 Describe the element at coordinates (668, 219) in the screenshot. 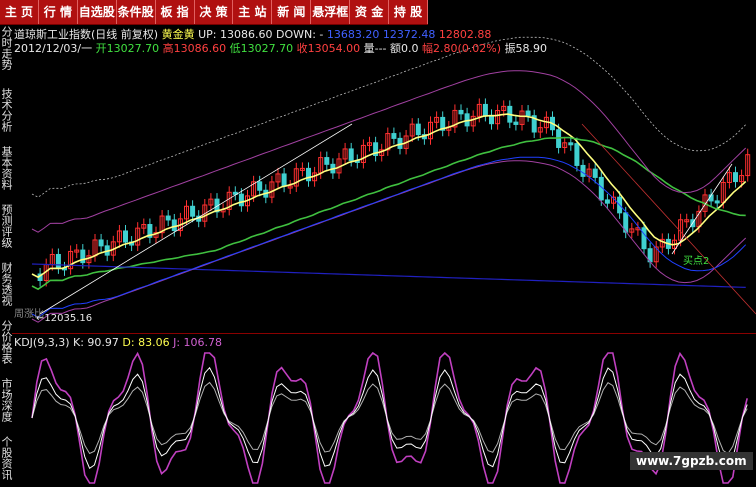

I see `trend-line-down` at that location.